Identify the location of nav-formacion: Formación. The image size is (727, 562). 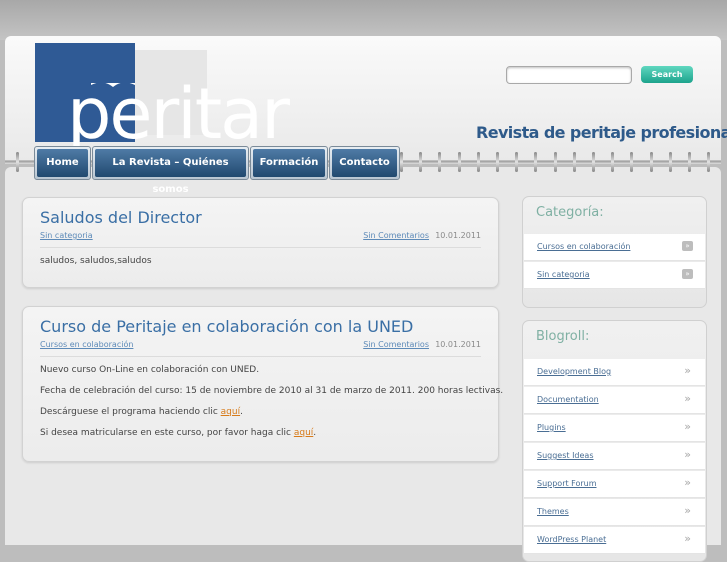
(289, 163).